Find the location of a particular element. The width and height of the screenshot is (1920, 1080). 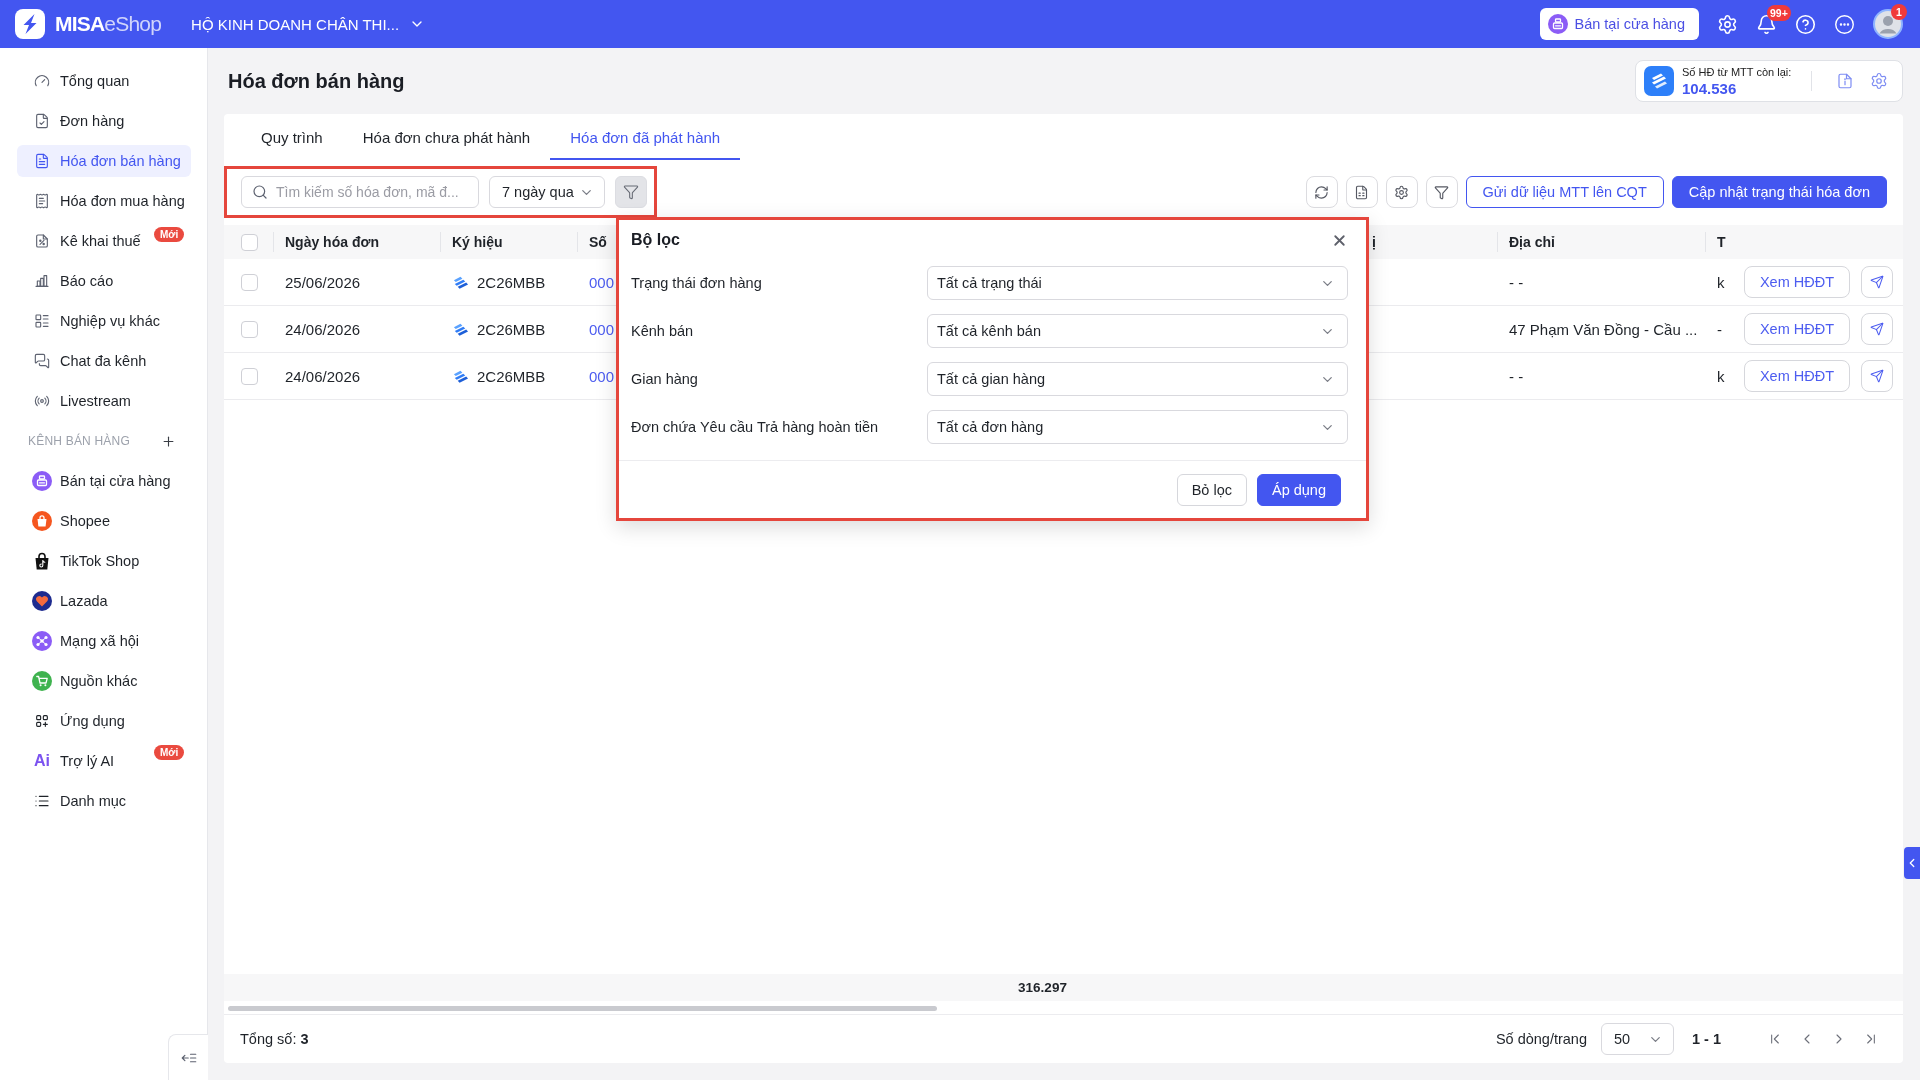

select-field: Tất cả gian hàng is located at coordinates (1137, 379).